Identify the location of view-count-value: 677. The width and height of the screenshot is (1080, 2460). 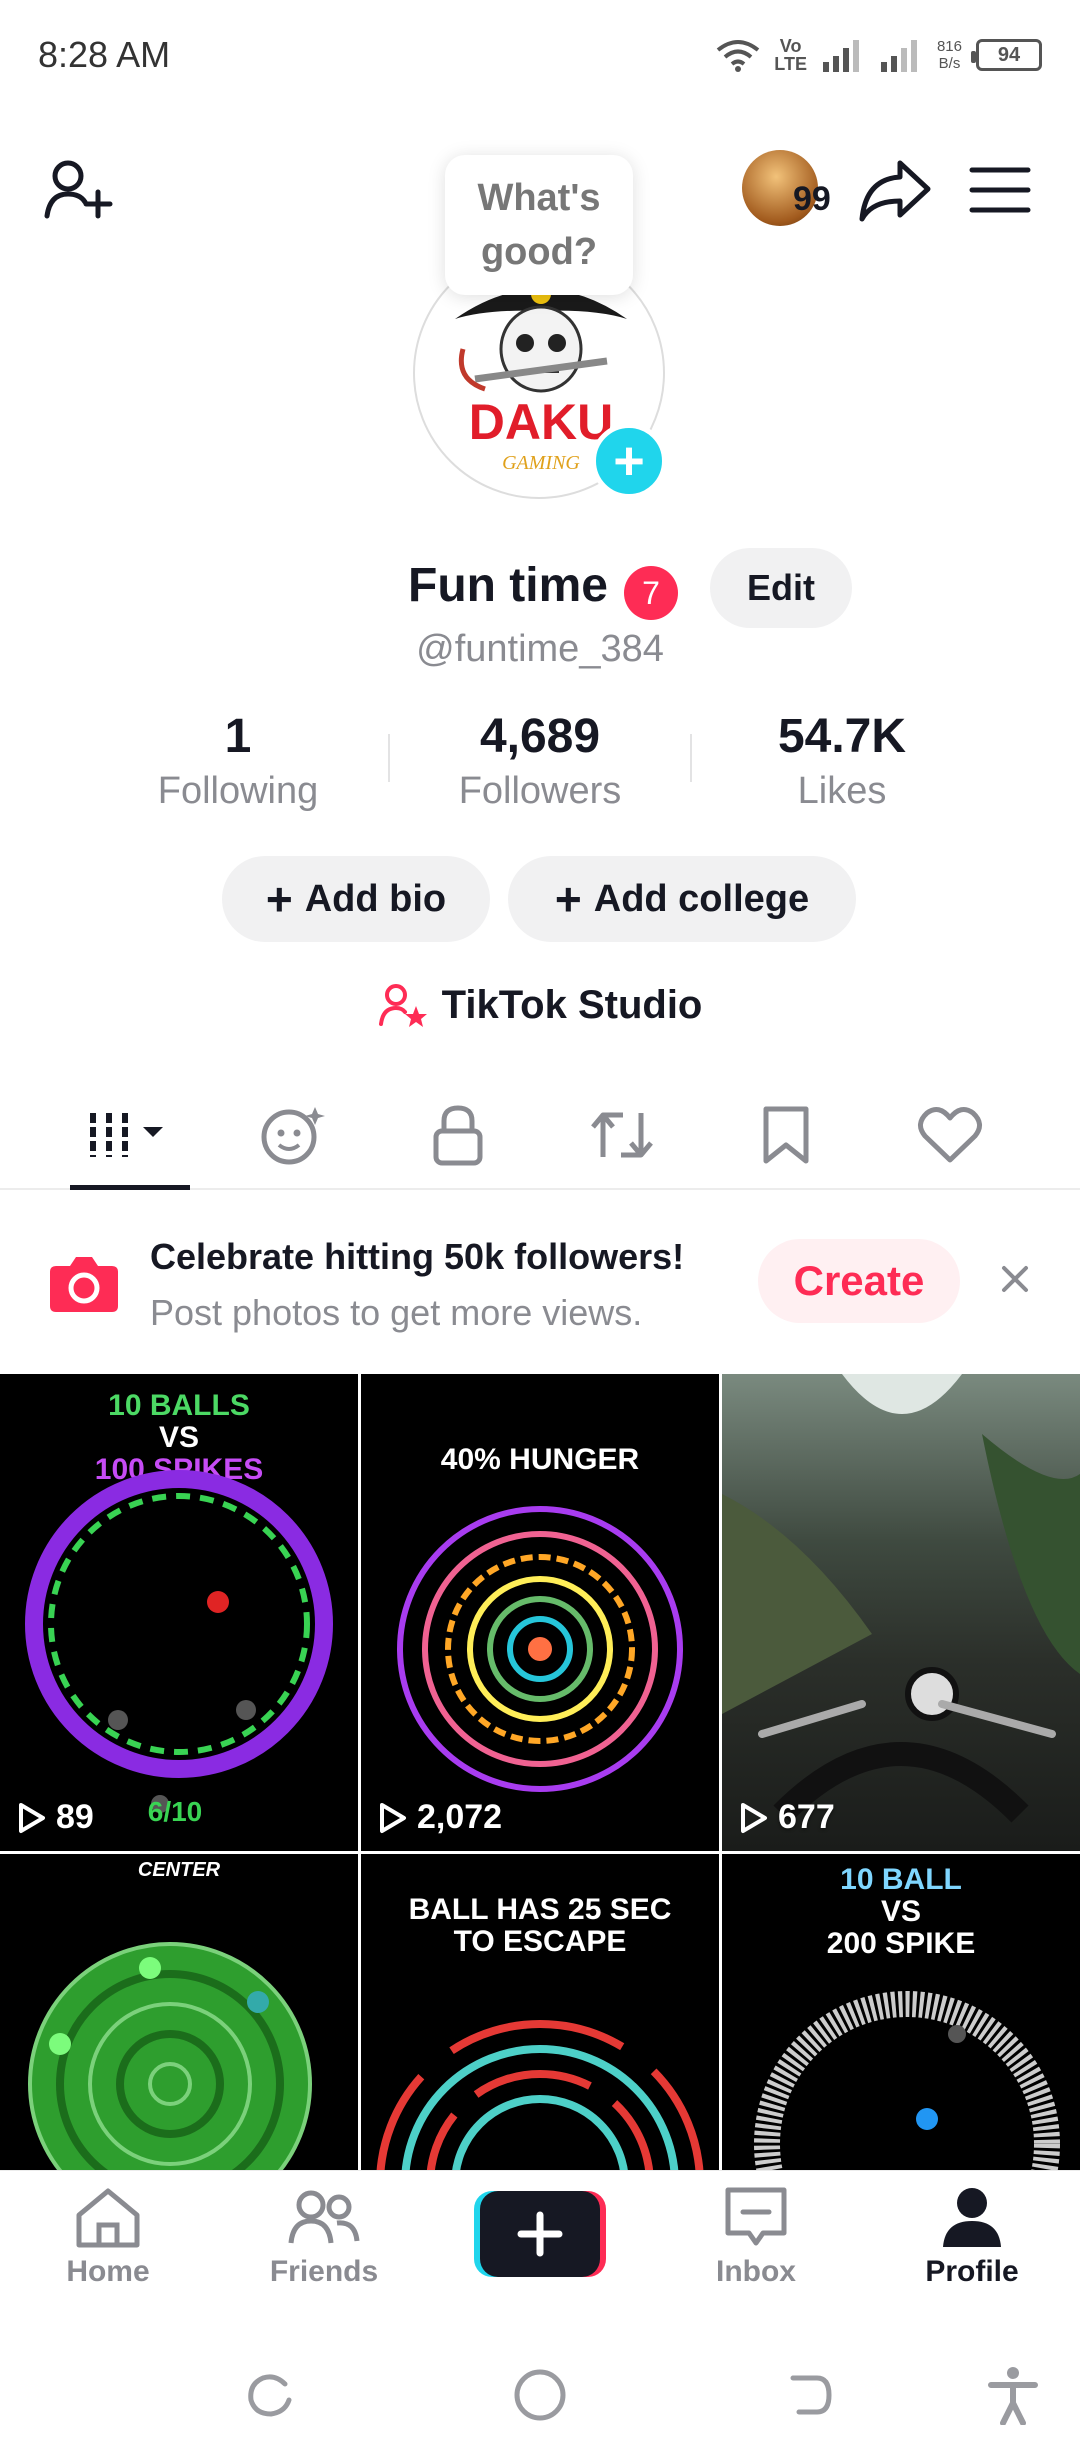
(806, 1817).